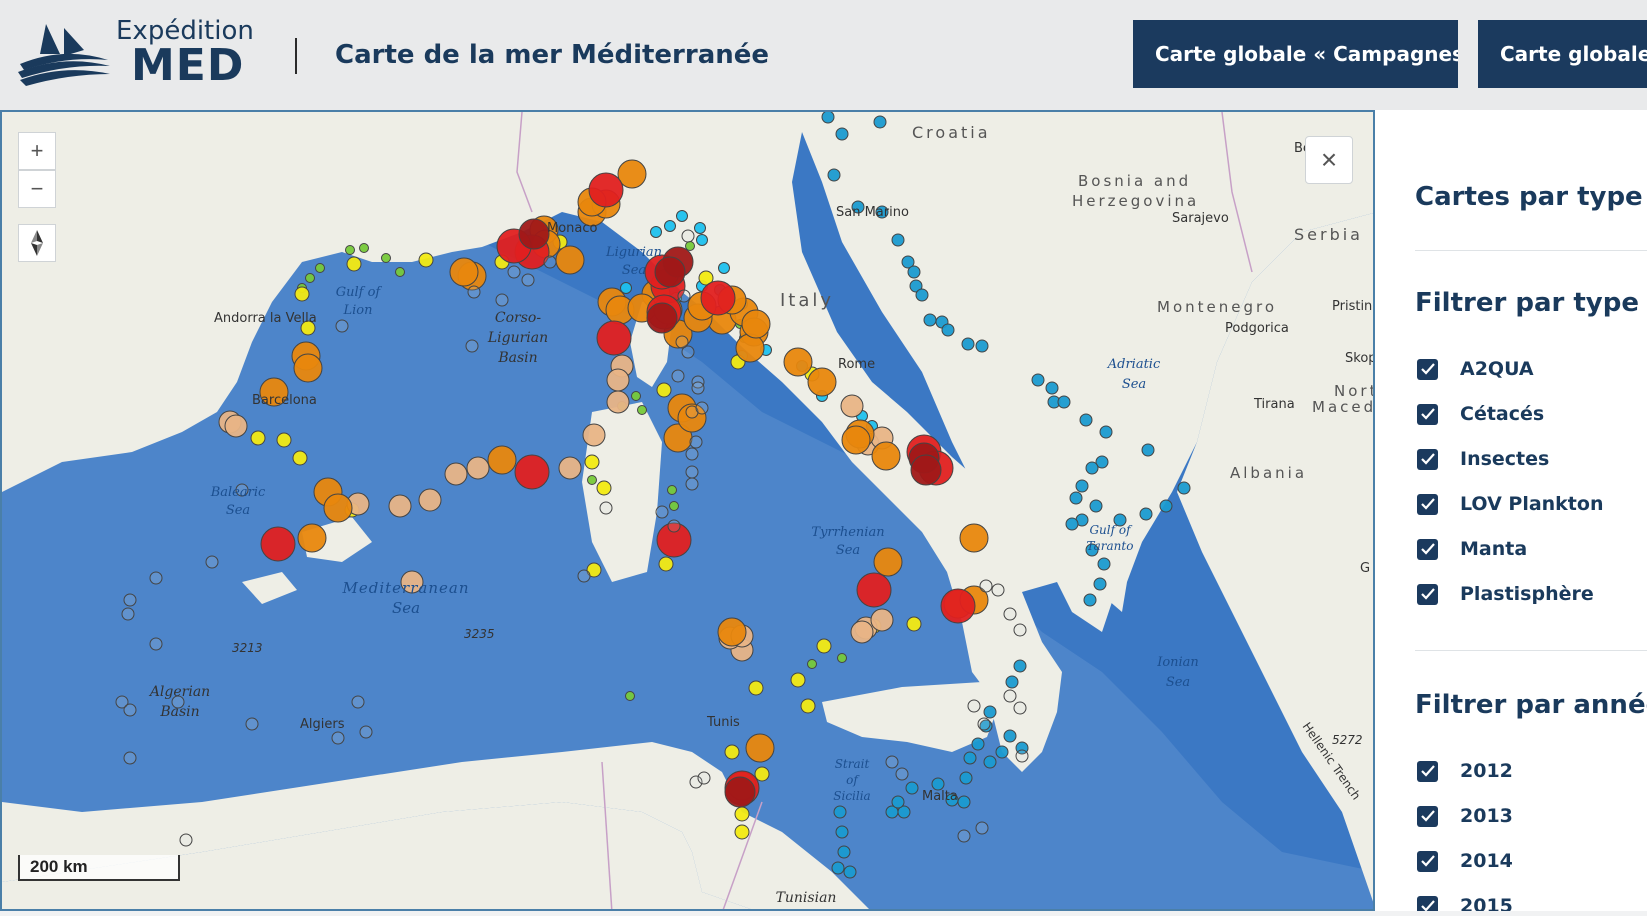  Describe the element at coordinates (1134, 384) in the screenshot. I see `label-adriatic-2: Sea` at that location.